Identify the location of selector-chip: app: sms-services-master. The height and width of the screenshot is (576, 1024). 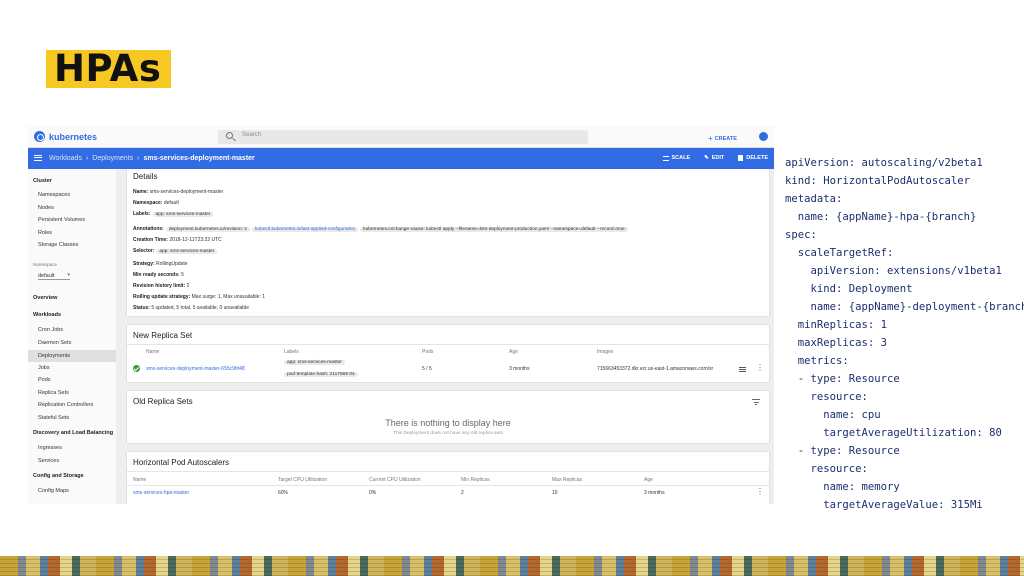
(187, 251).